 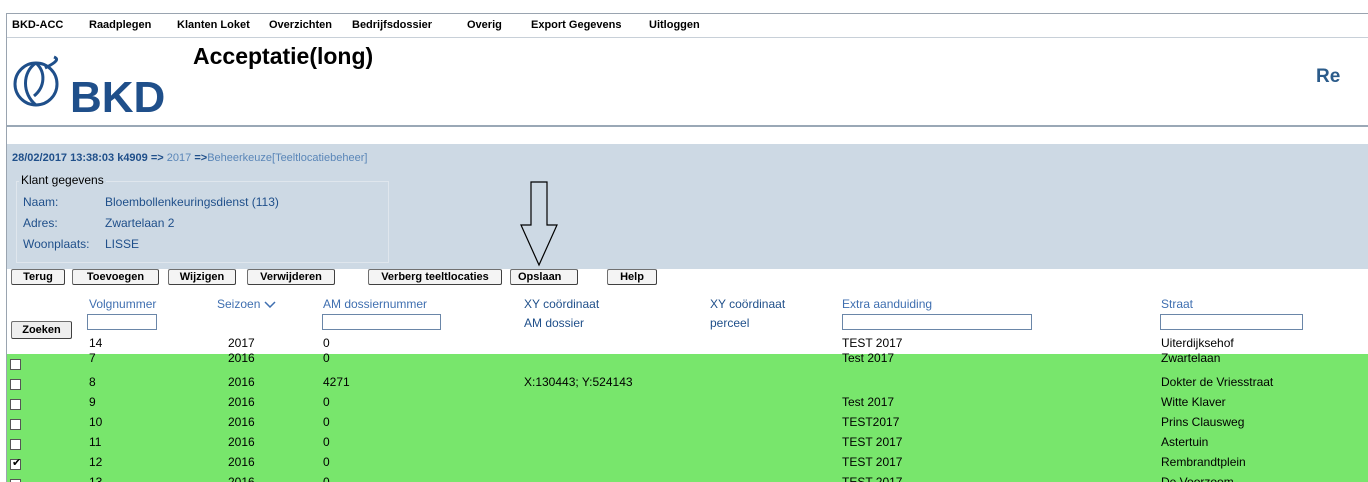 I want to click on add-button: Toevoegen, so click(x=115, y=277).